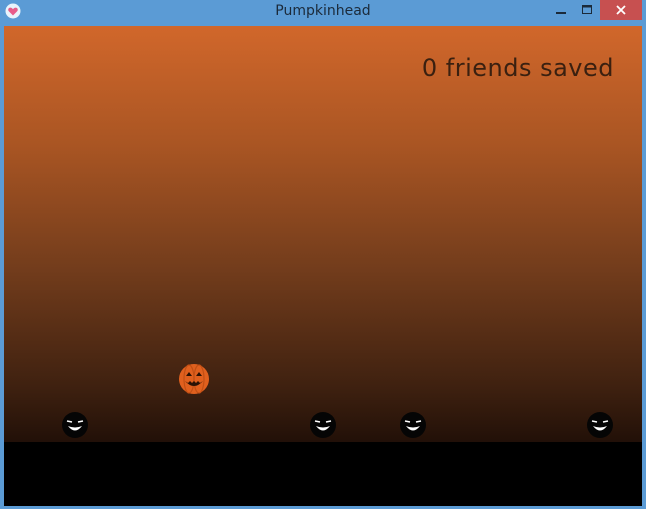 This screenshot has width=646, height=509. I want to click on score-label: 0 friends saved, so click(517, 68).